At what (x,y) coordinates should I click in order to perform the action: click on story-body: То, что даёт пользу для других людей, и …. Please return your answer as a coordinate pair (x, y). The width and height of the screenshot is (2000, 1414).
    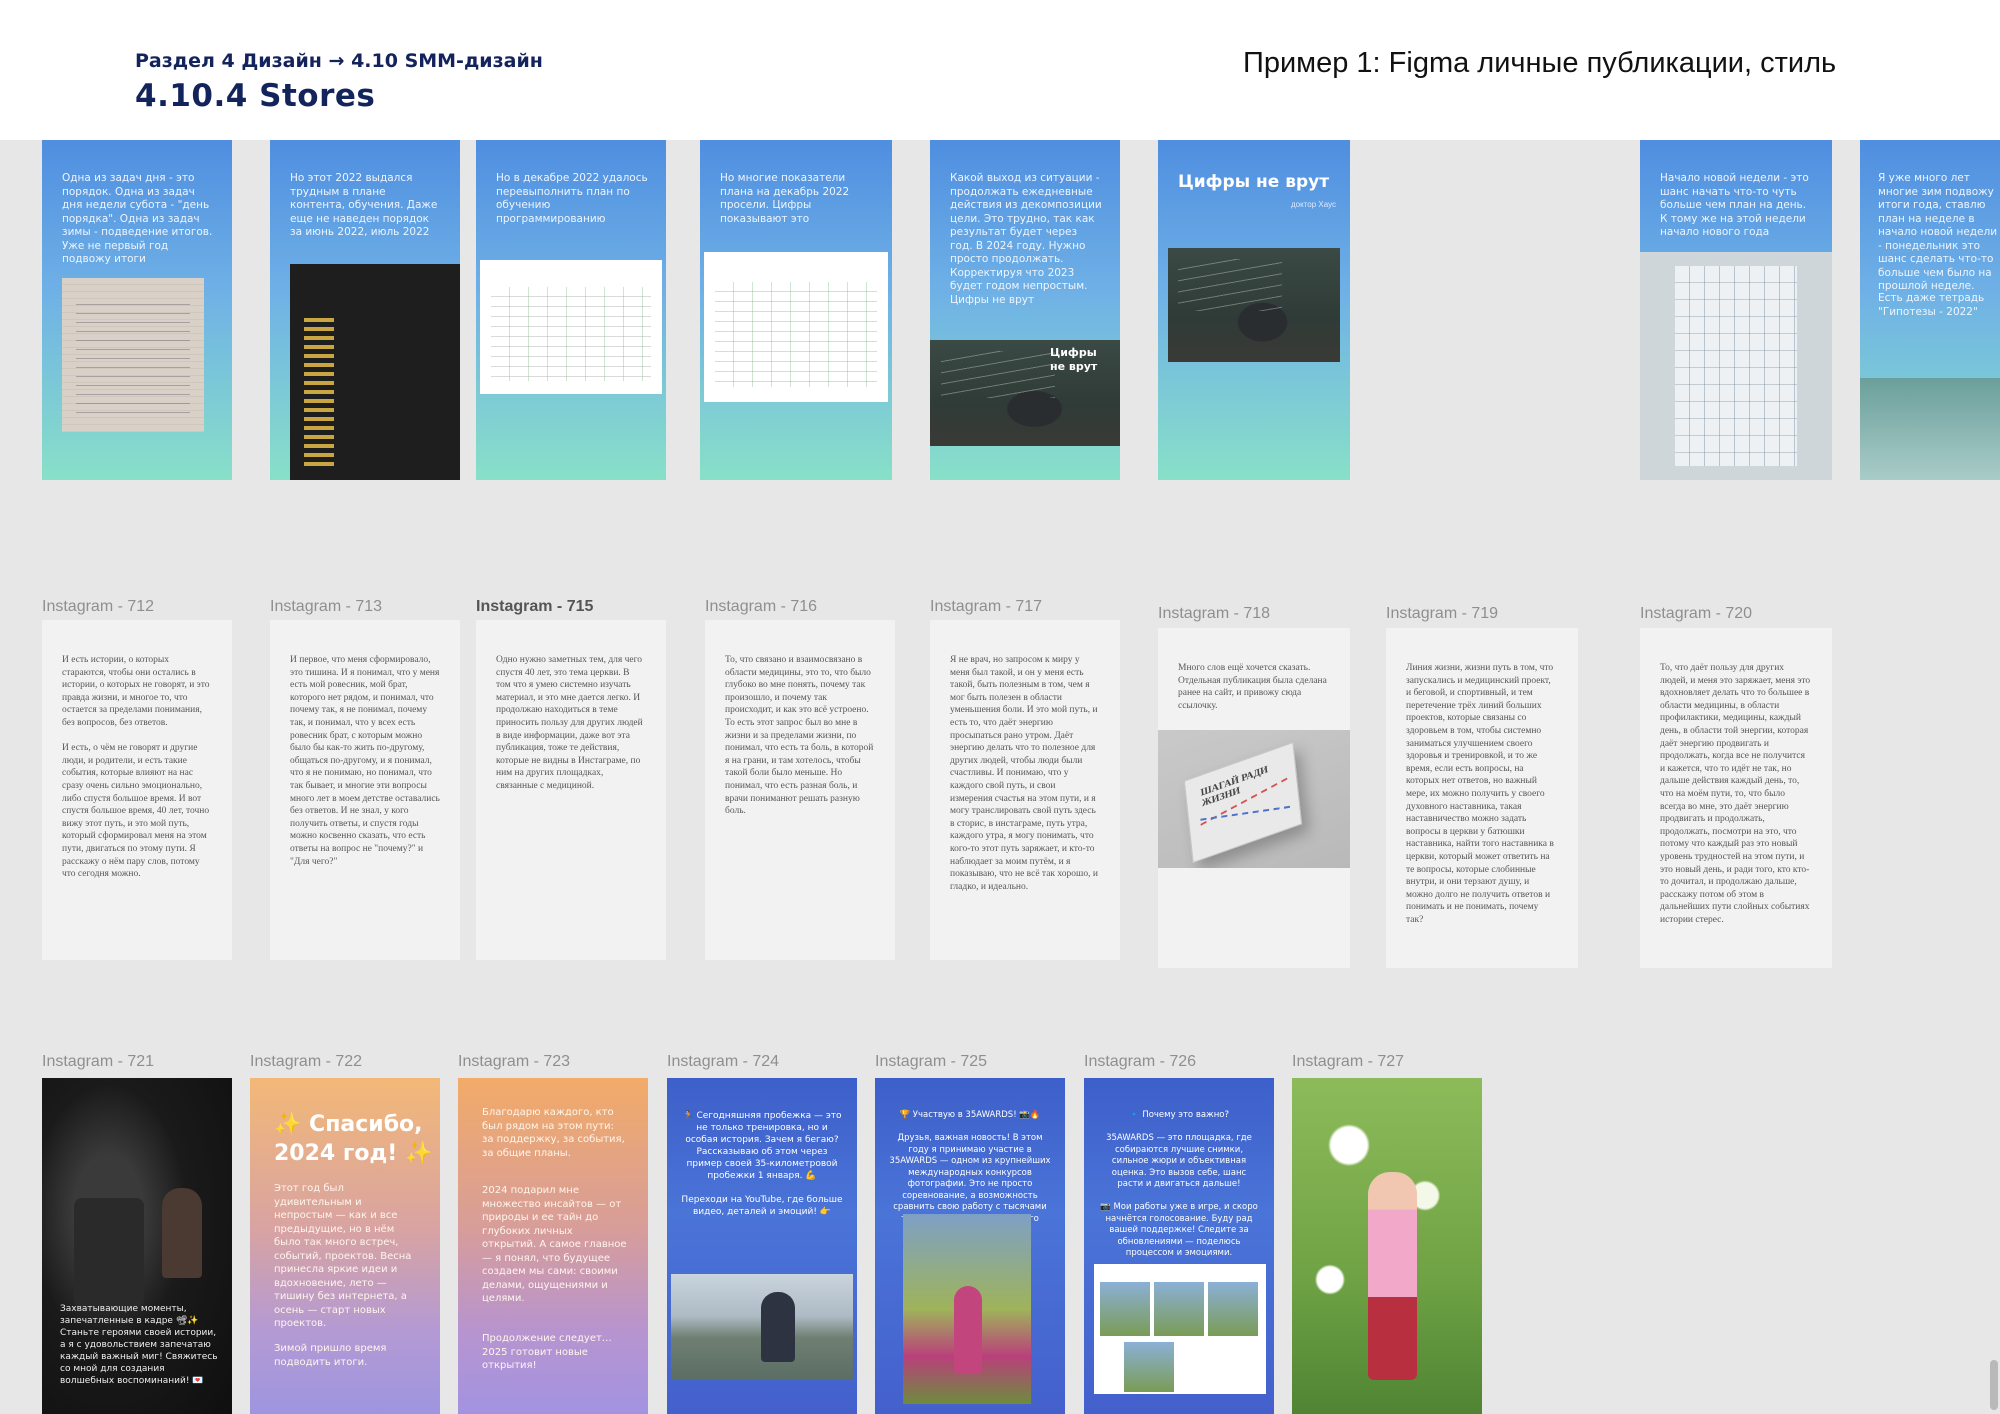
    Looking at the image, I should click on (1735, 794).